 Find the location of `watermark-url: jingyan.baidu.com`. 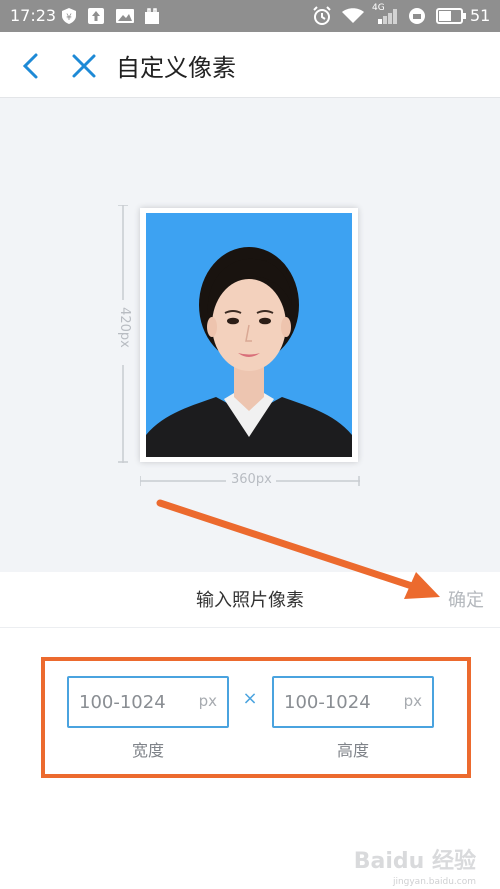

watermark-url: jingyan.baidu.com is located at coordinates (434, 882).